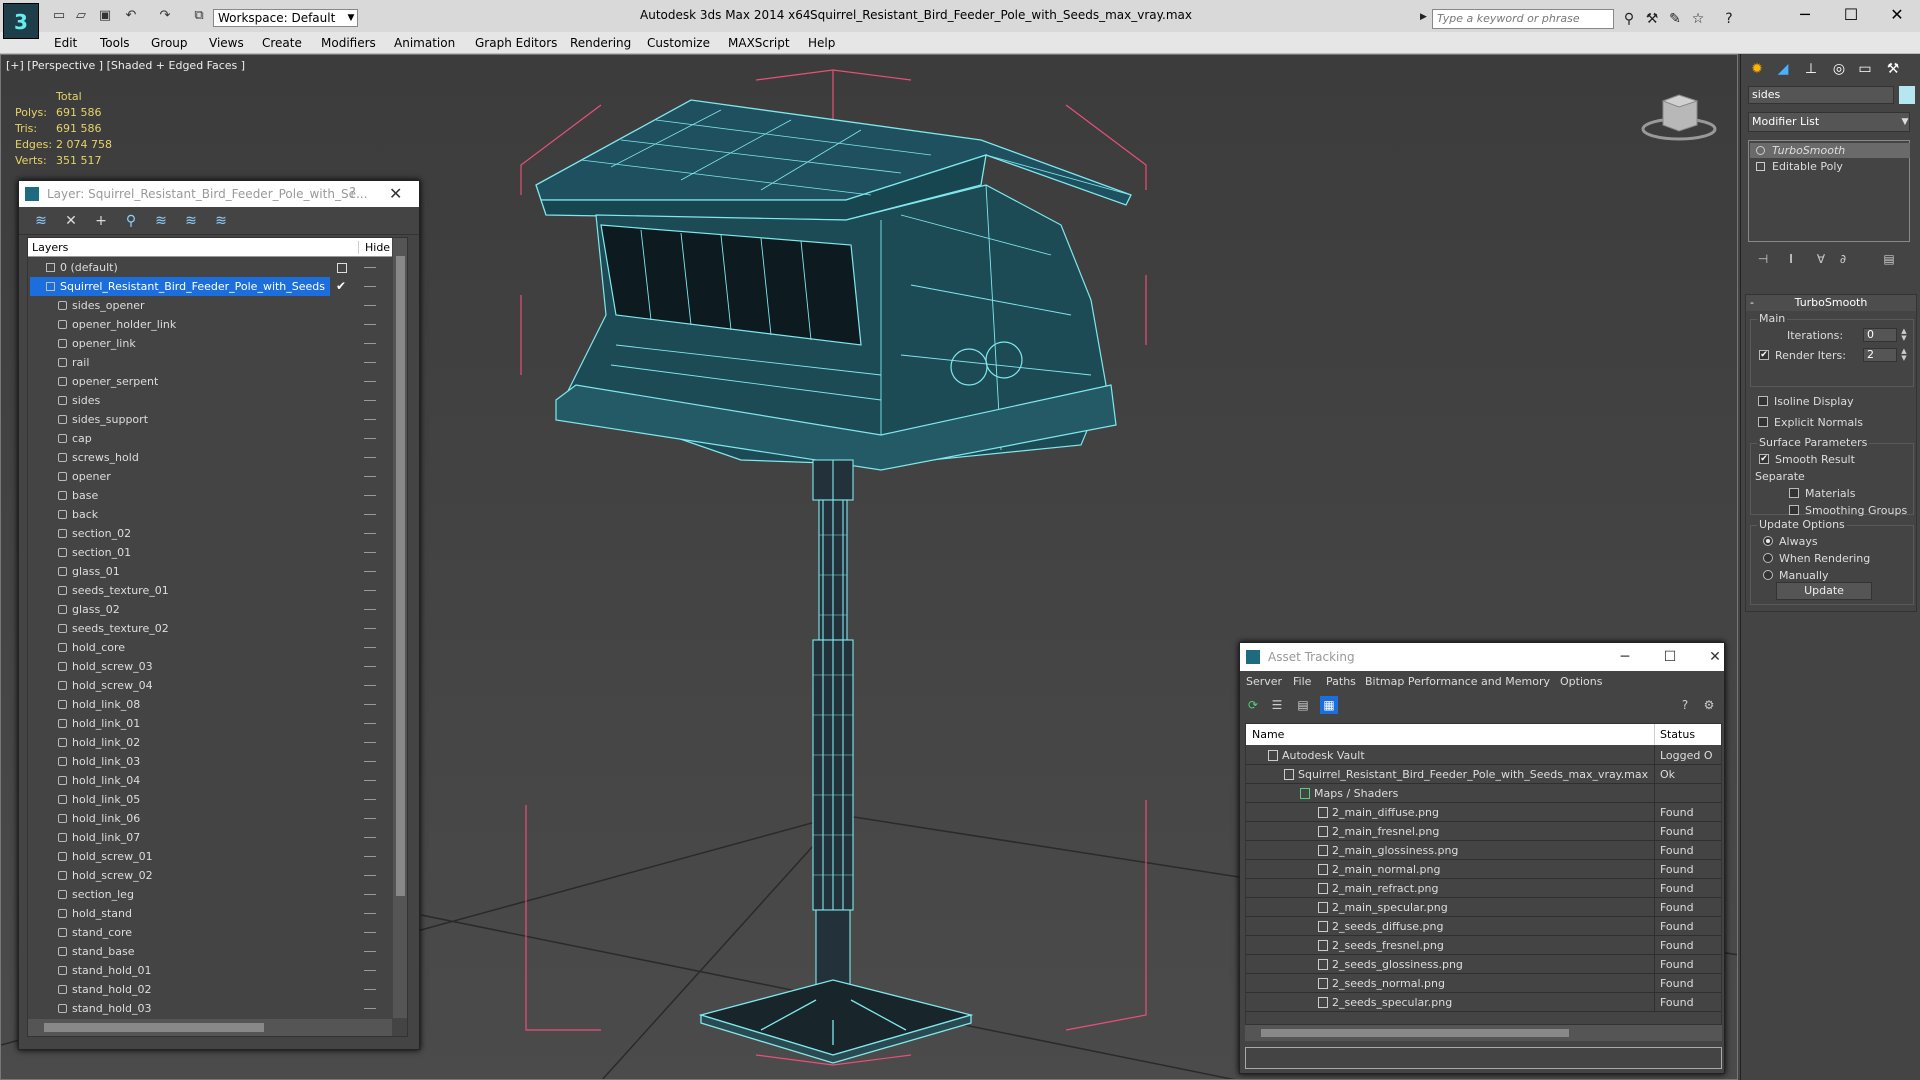 Image resolution: width=1920 pixels, height=1080 pixels. Describe the element at coordinates (1482, 657) in the screenshot. I see `asset-dialog-title: Asset Tracking ─ ☐ ✕` at that location.